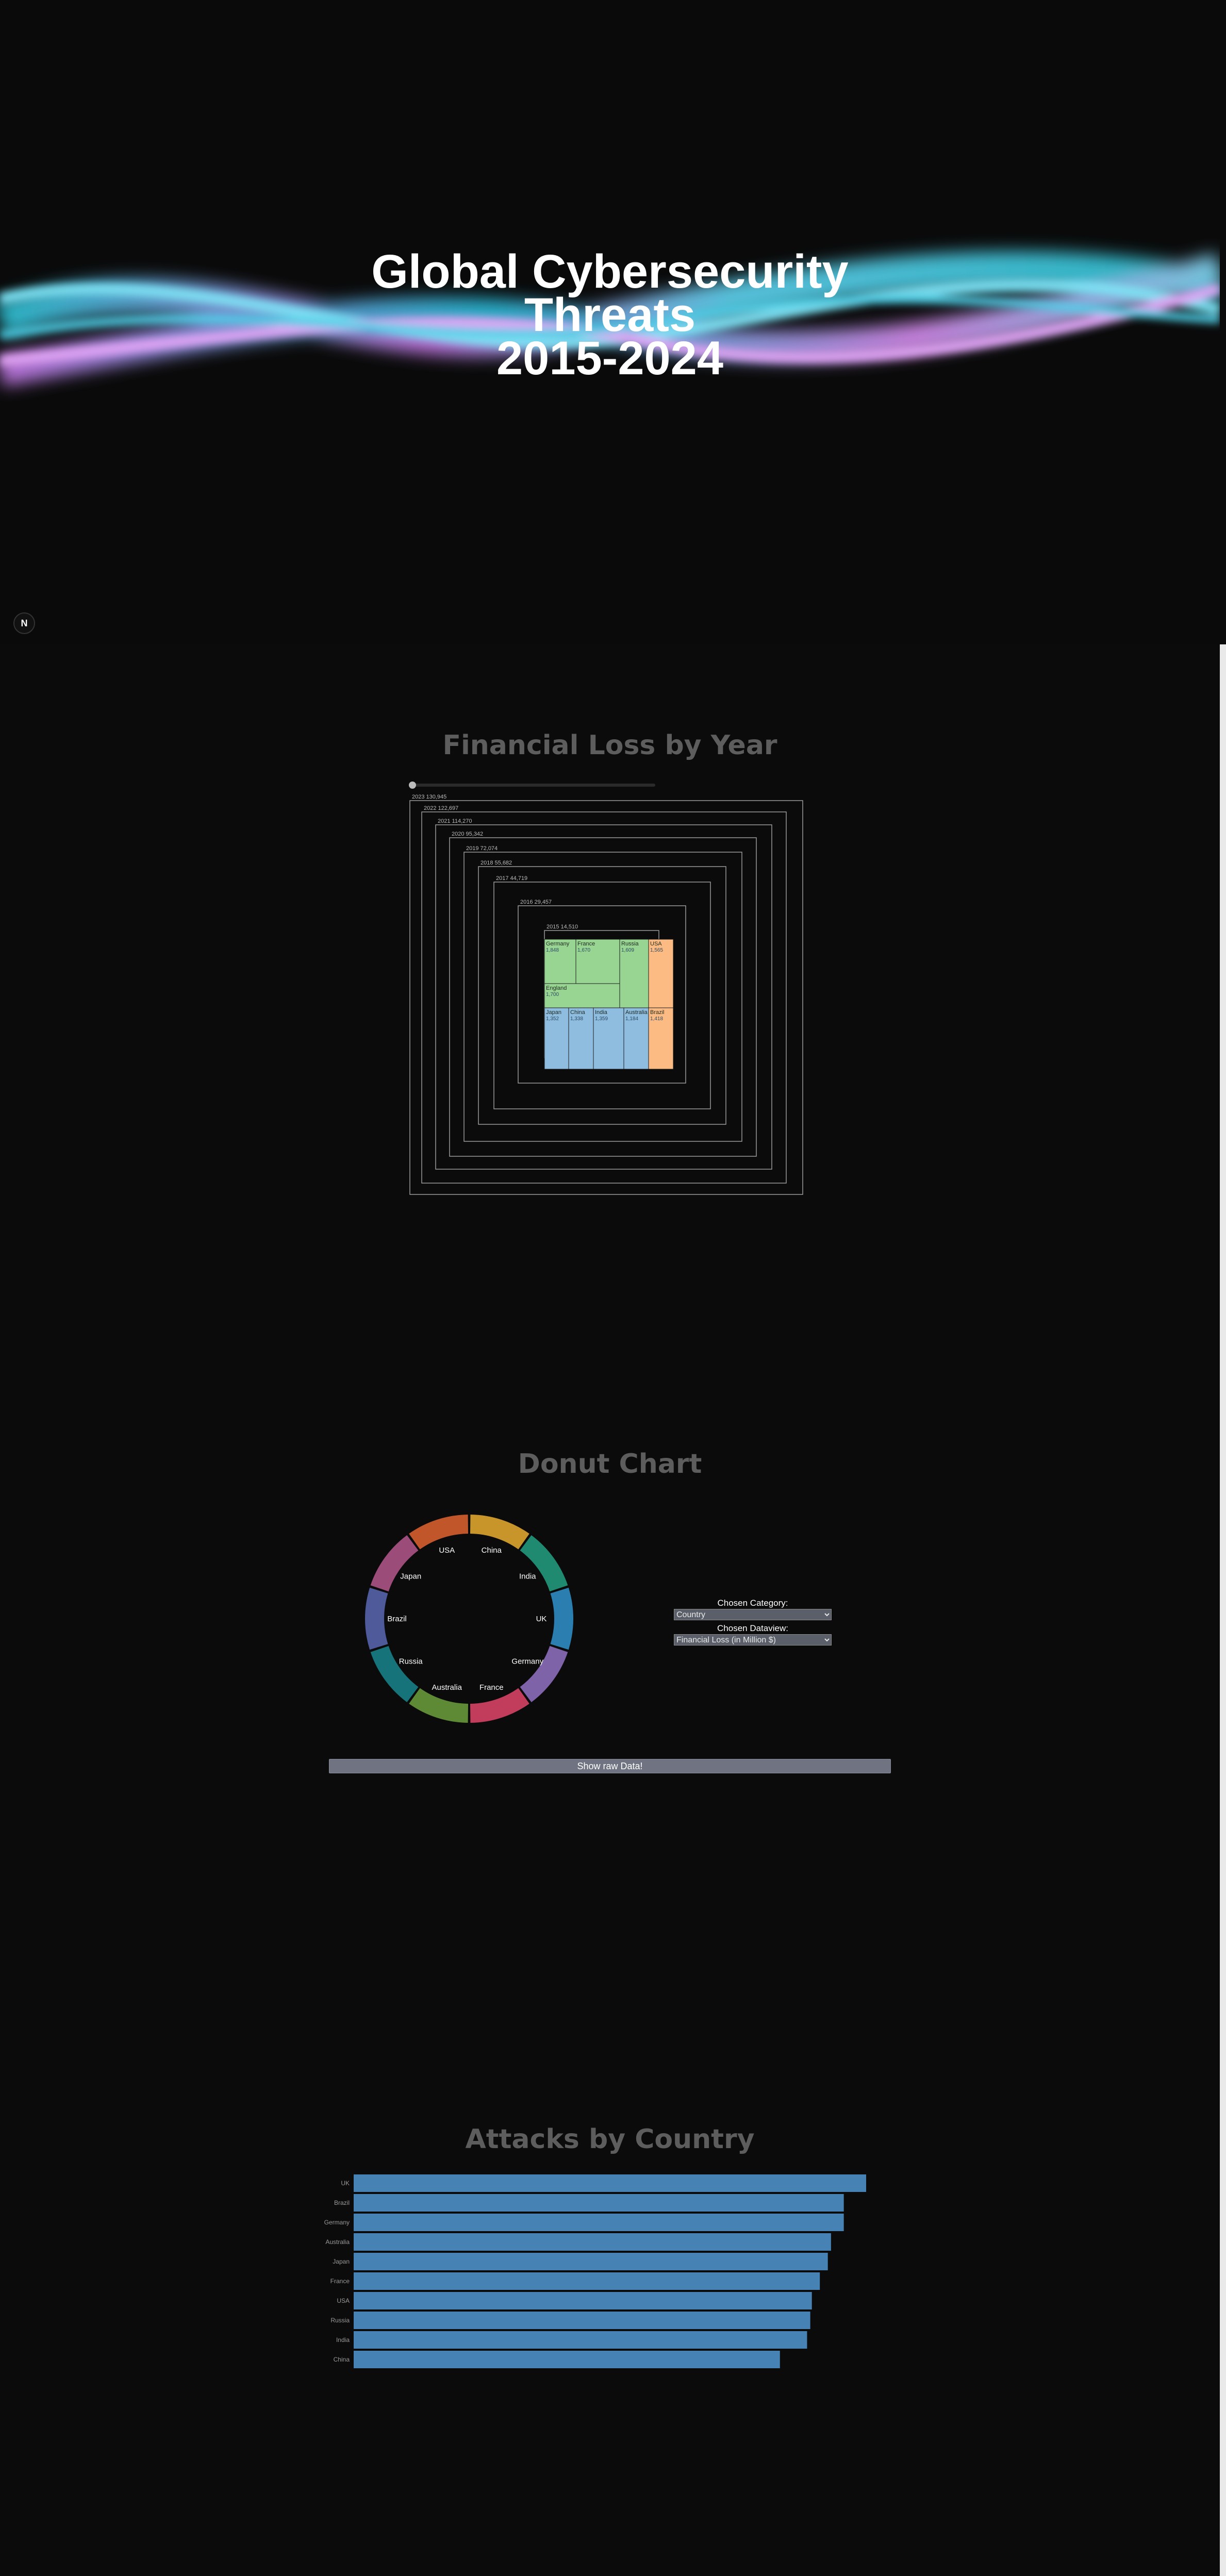  What do you see at coordinates (552, 995) in the screenshot?
I see `treemap-cell-value: 1,700` at bounding box center [552, 995].